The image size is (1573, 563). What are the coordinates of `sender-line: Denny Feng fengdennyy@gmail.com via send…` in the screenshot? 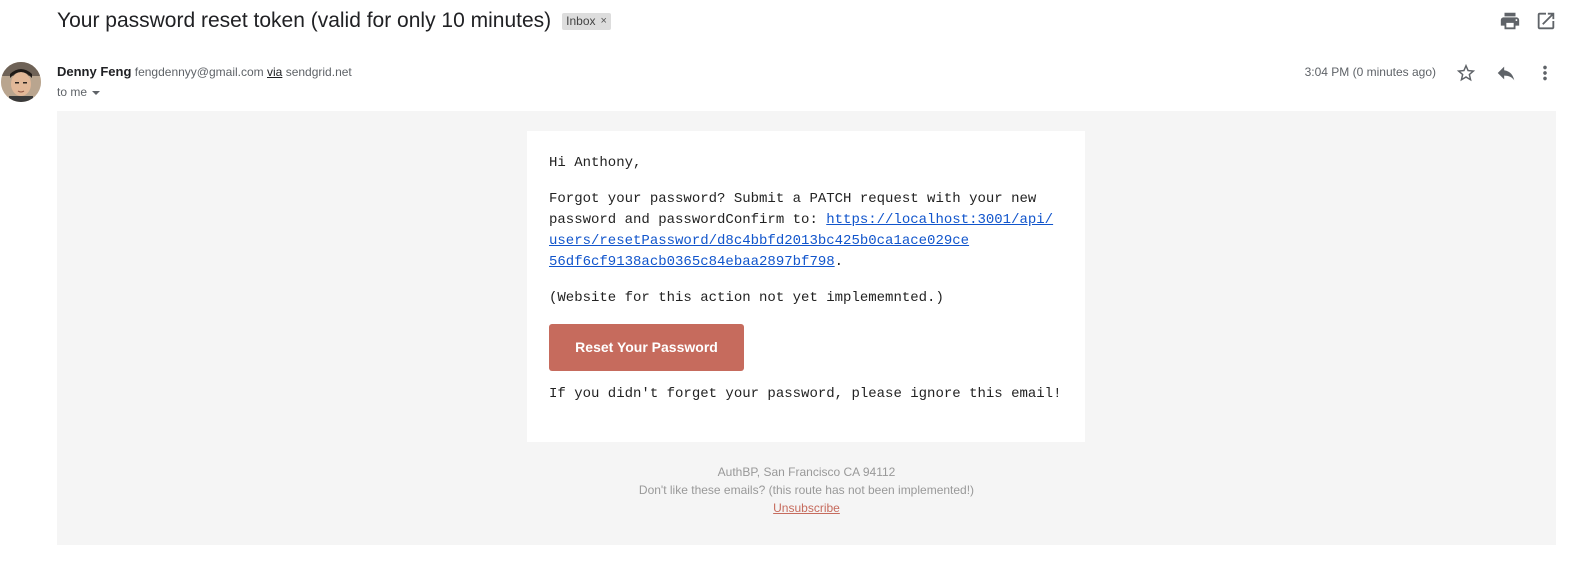 It's located at (204, 71).